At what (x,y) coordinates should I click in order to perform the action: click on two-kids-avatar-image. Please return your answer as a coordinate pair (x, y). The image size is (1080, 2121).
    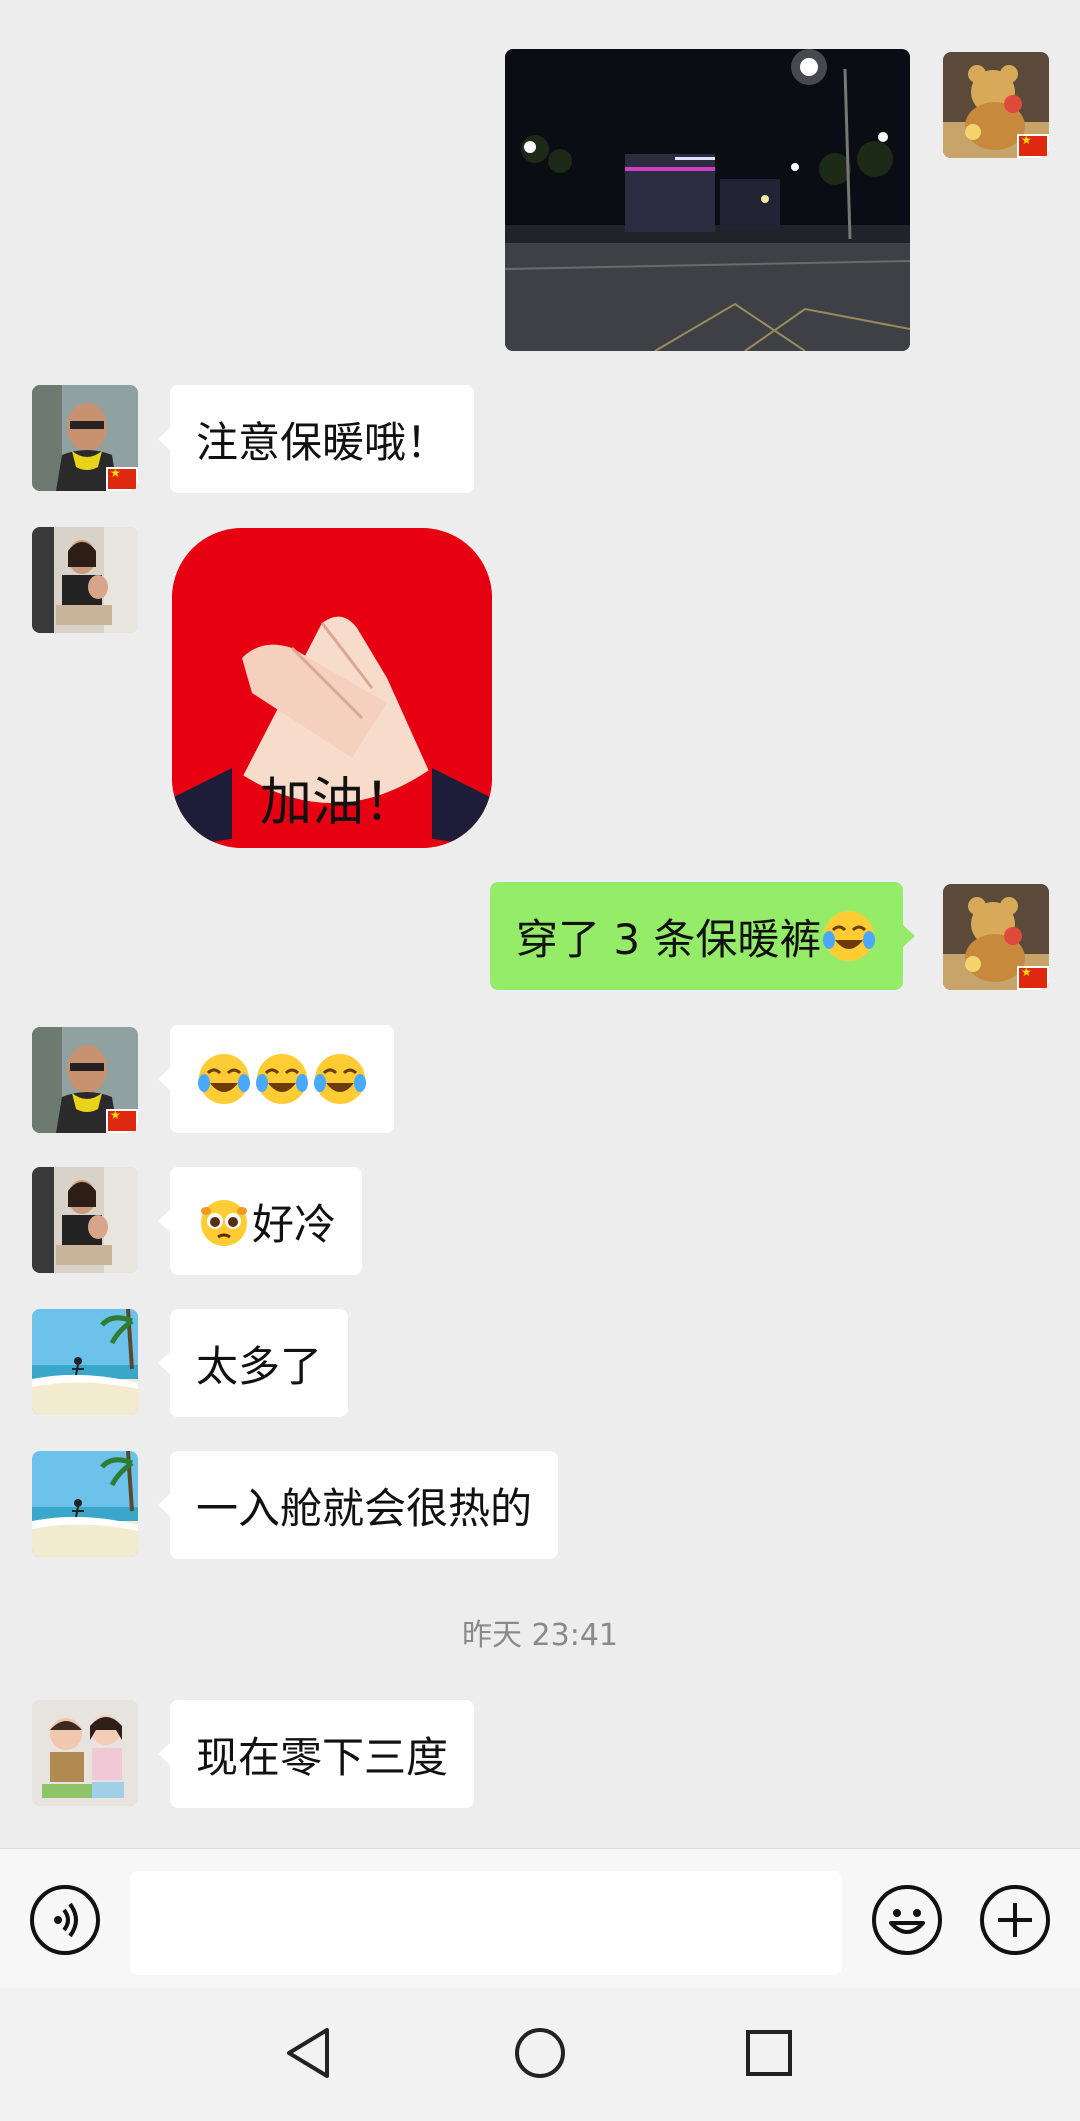
    Looking at the image, I should click on (85, 1753).